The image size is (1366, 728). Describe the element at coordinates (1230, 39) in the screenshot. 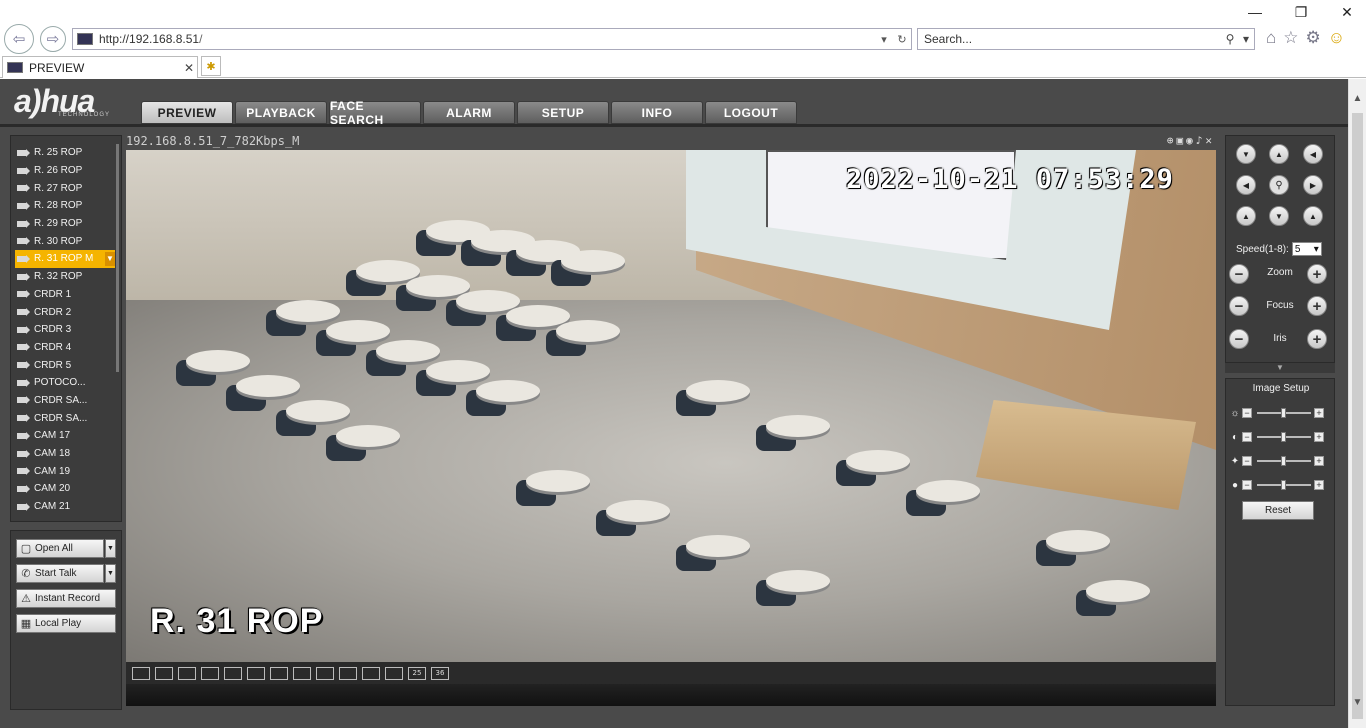

I see `search-icon: ⚲` at that location.